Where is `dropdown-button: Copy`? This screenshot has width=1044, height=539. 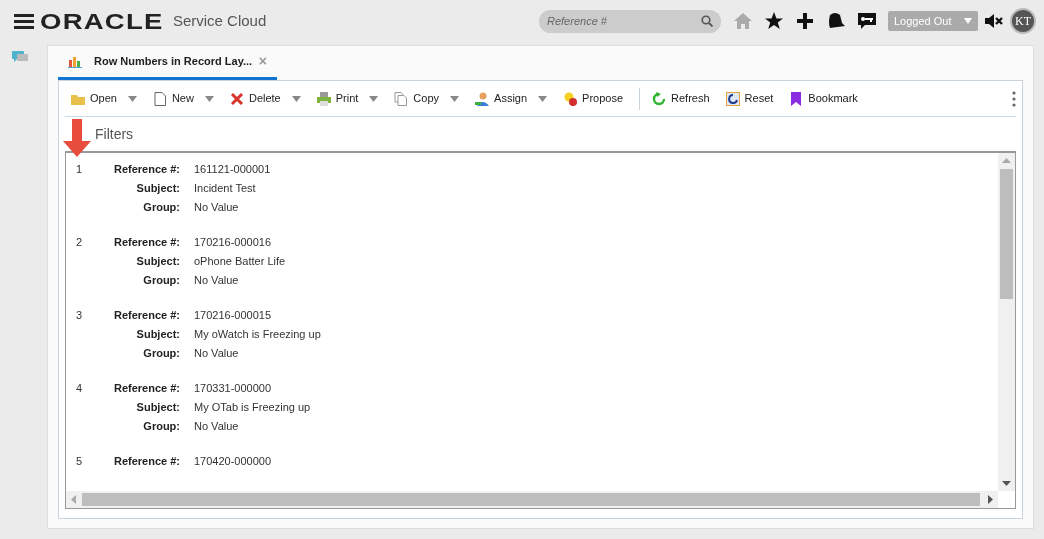 dropdown-button: Copy is located at coordinates (427, 98).